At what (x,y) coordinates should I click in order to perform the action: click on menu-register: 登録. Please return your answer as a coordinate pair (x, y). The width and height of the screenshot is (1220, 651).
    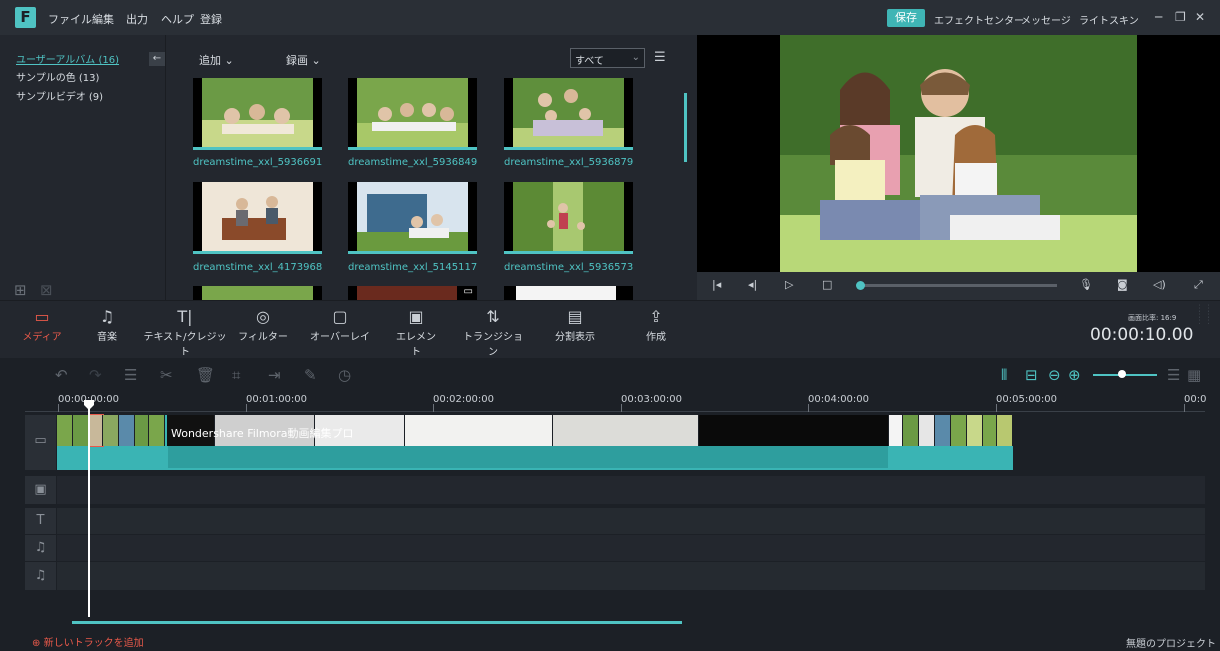
    Looking at the image, I should click on (211, 19).